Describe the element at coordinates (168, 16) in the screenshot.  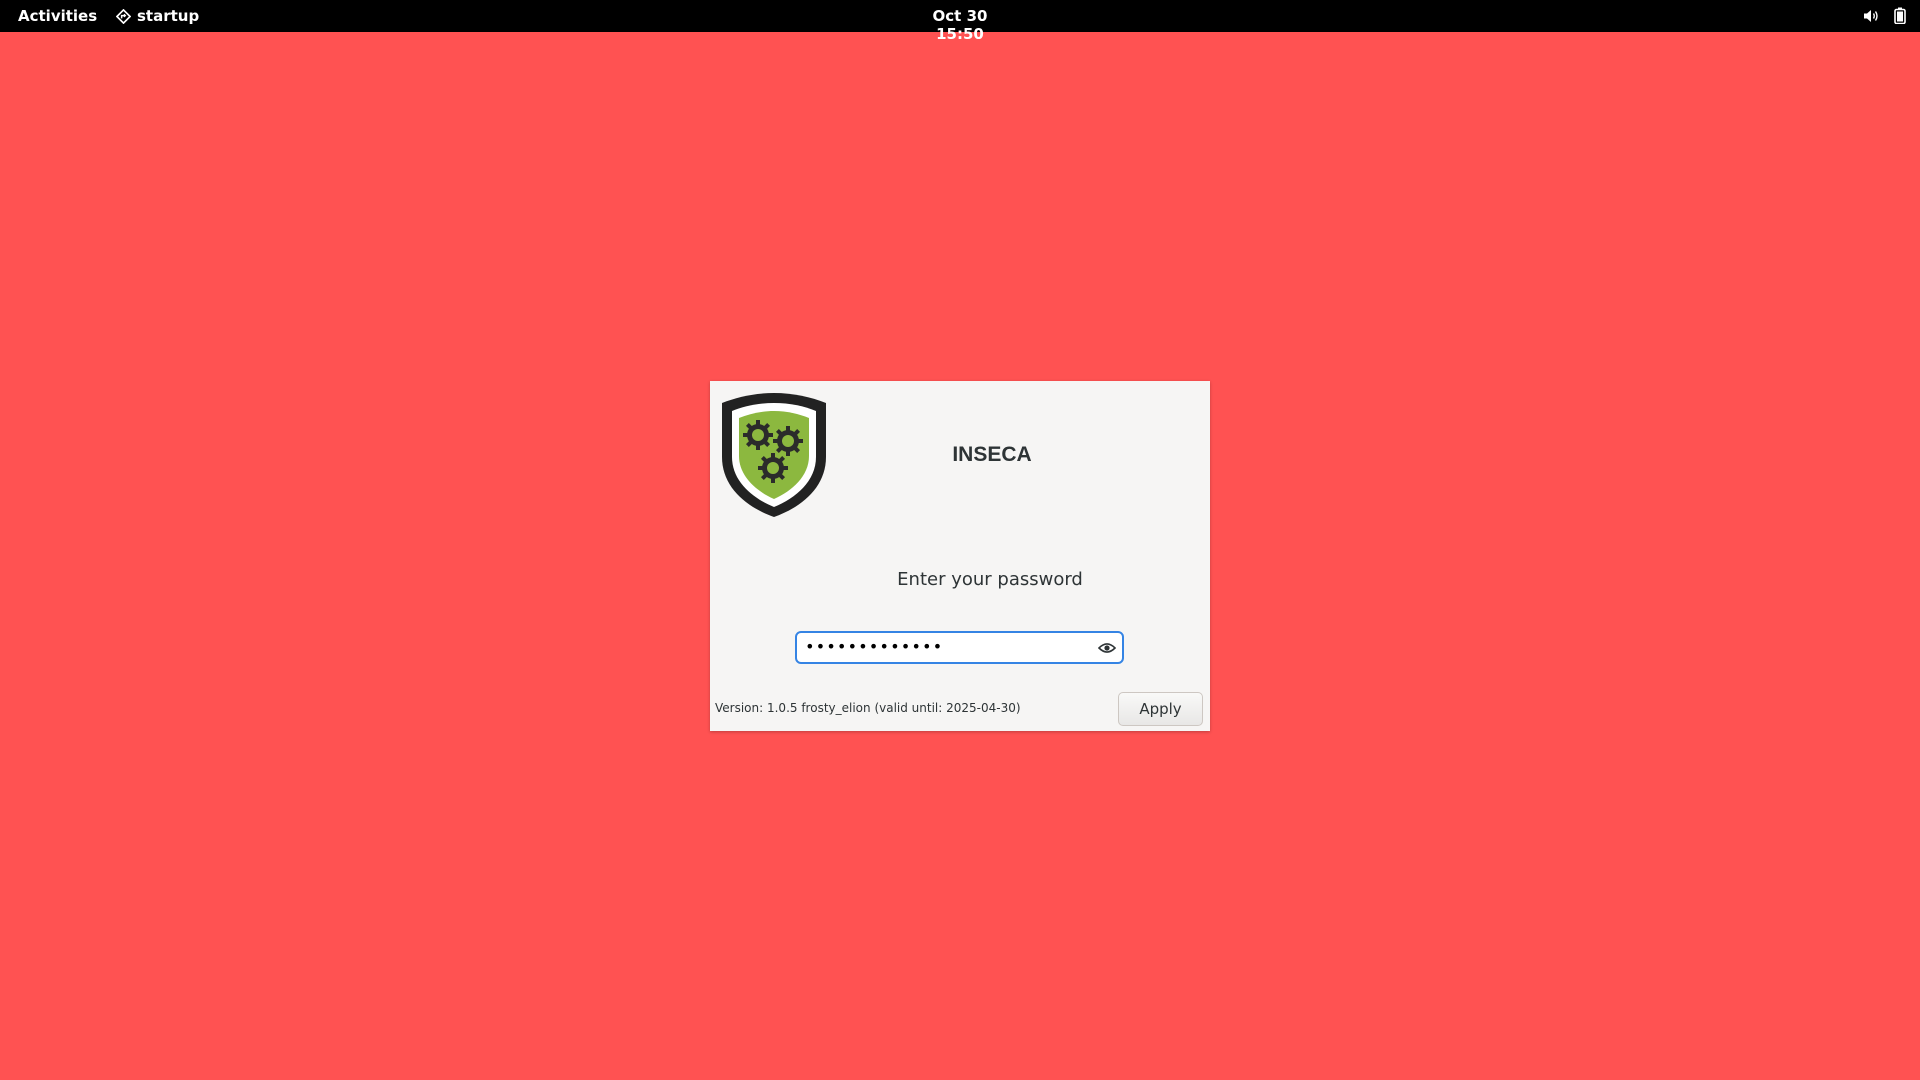
I see `app-menu-label: startup` at that location.